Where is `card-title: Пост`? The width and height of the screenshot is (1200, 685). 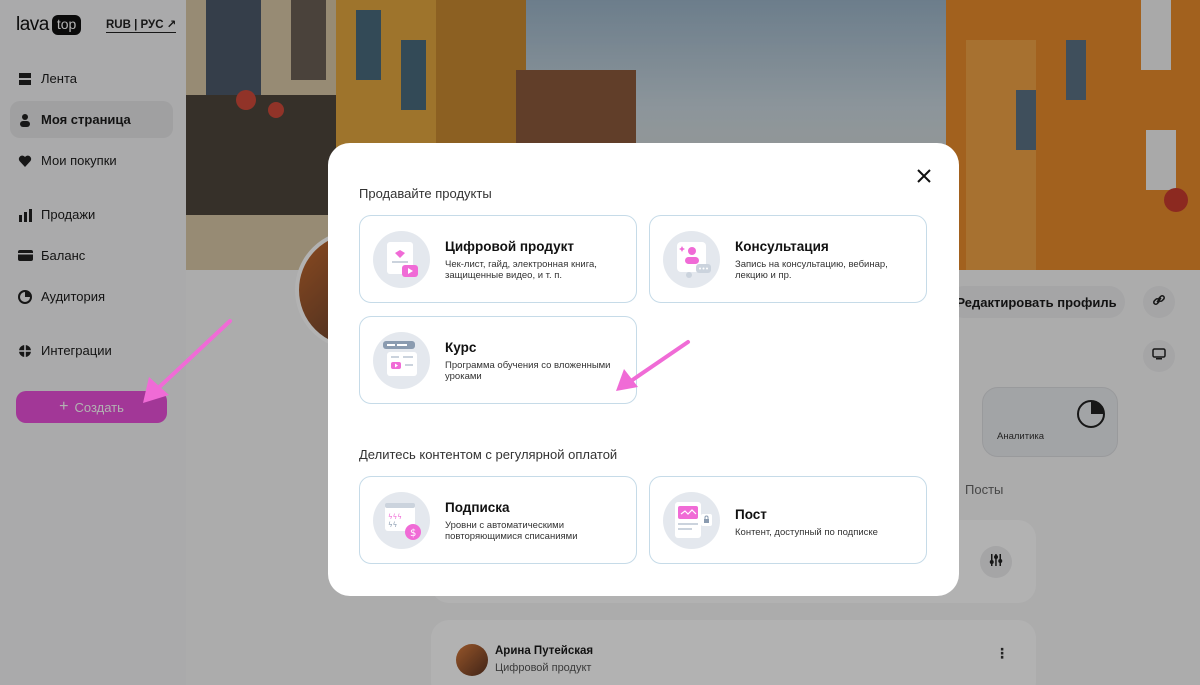
card-title: Пост is located at coordinates (751, 514).